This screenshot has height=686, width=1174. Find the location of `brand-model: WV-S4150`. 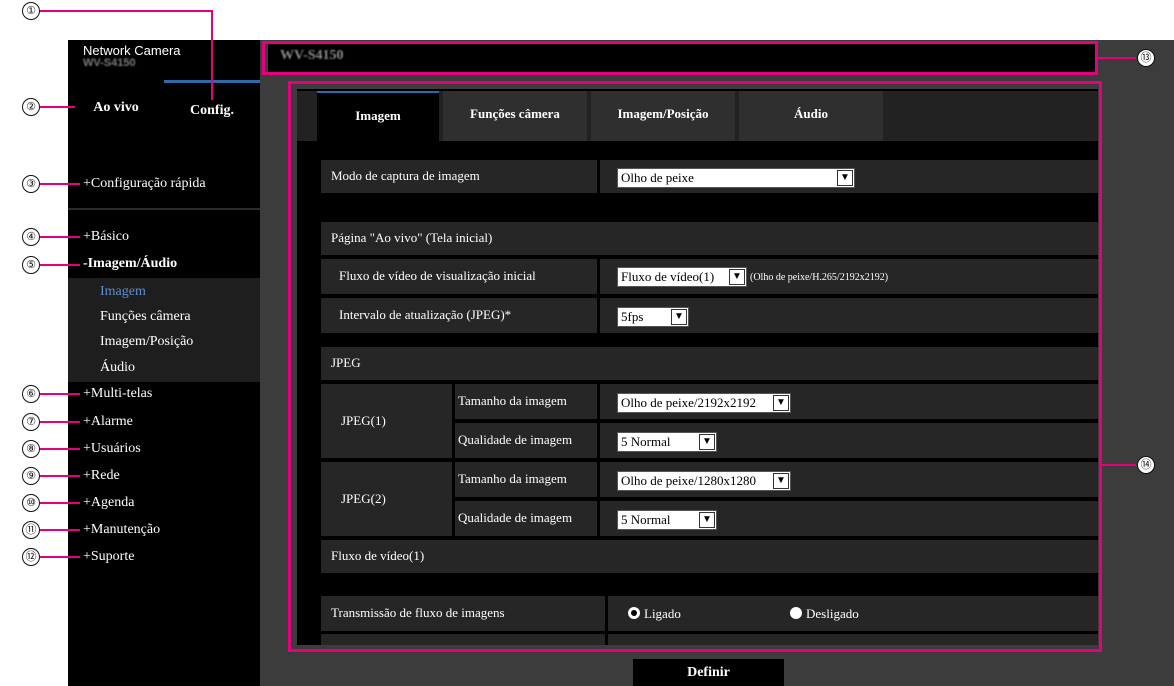

brand-model: WV-S4150 is located at coordinates (109, 63).